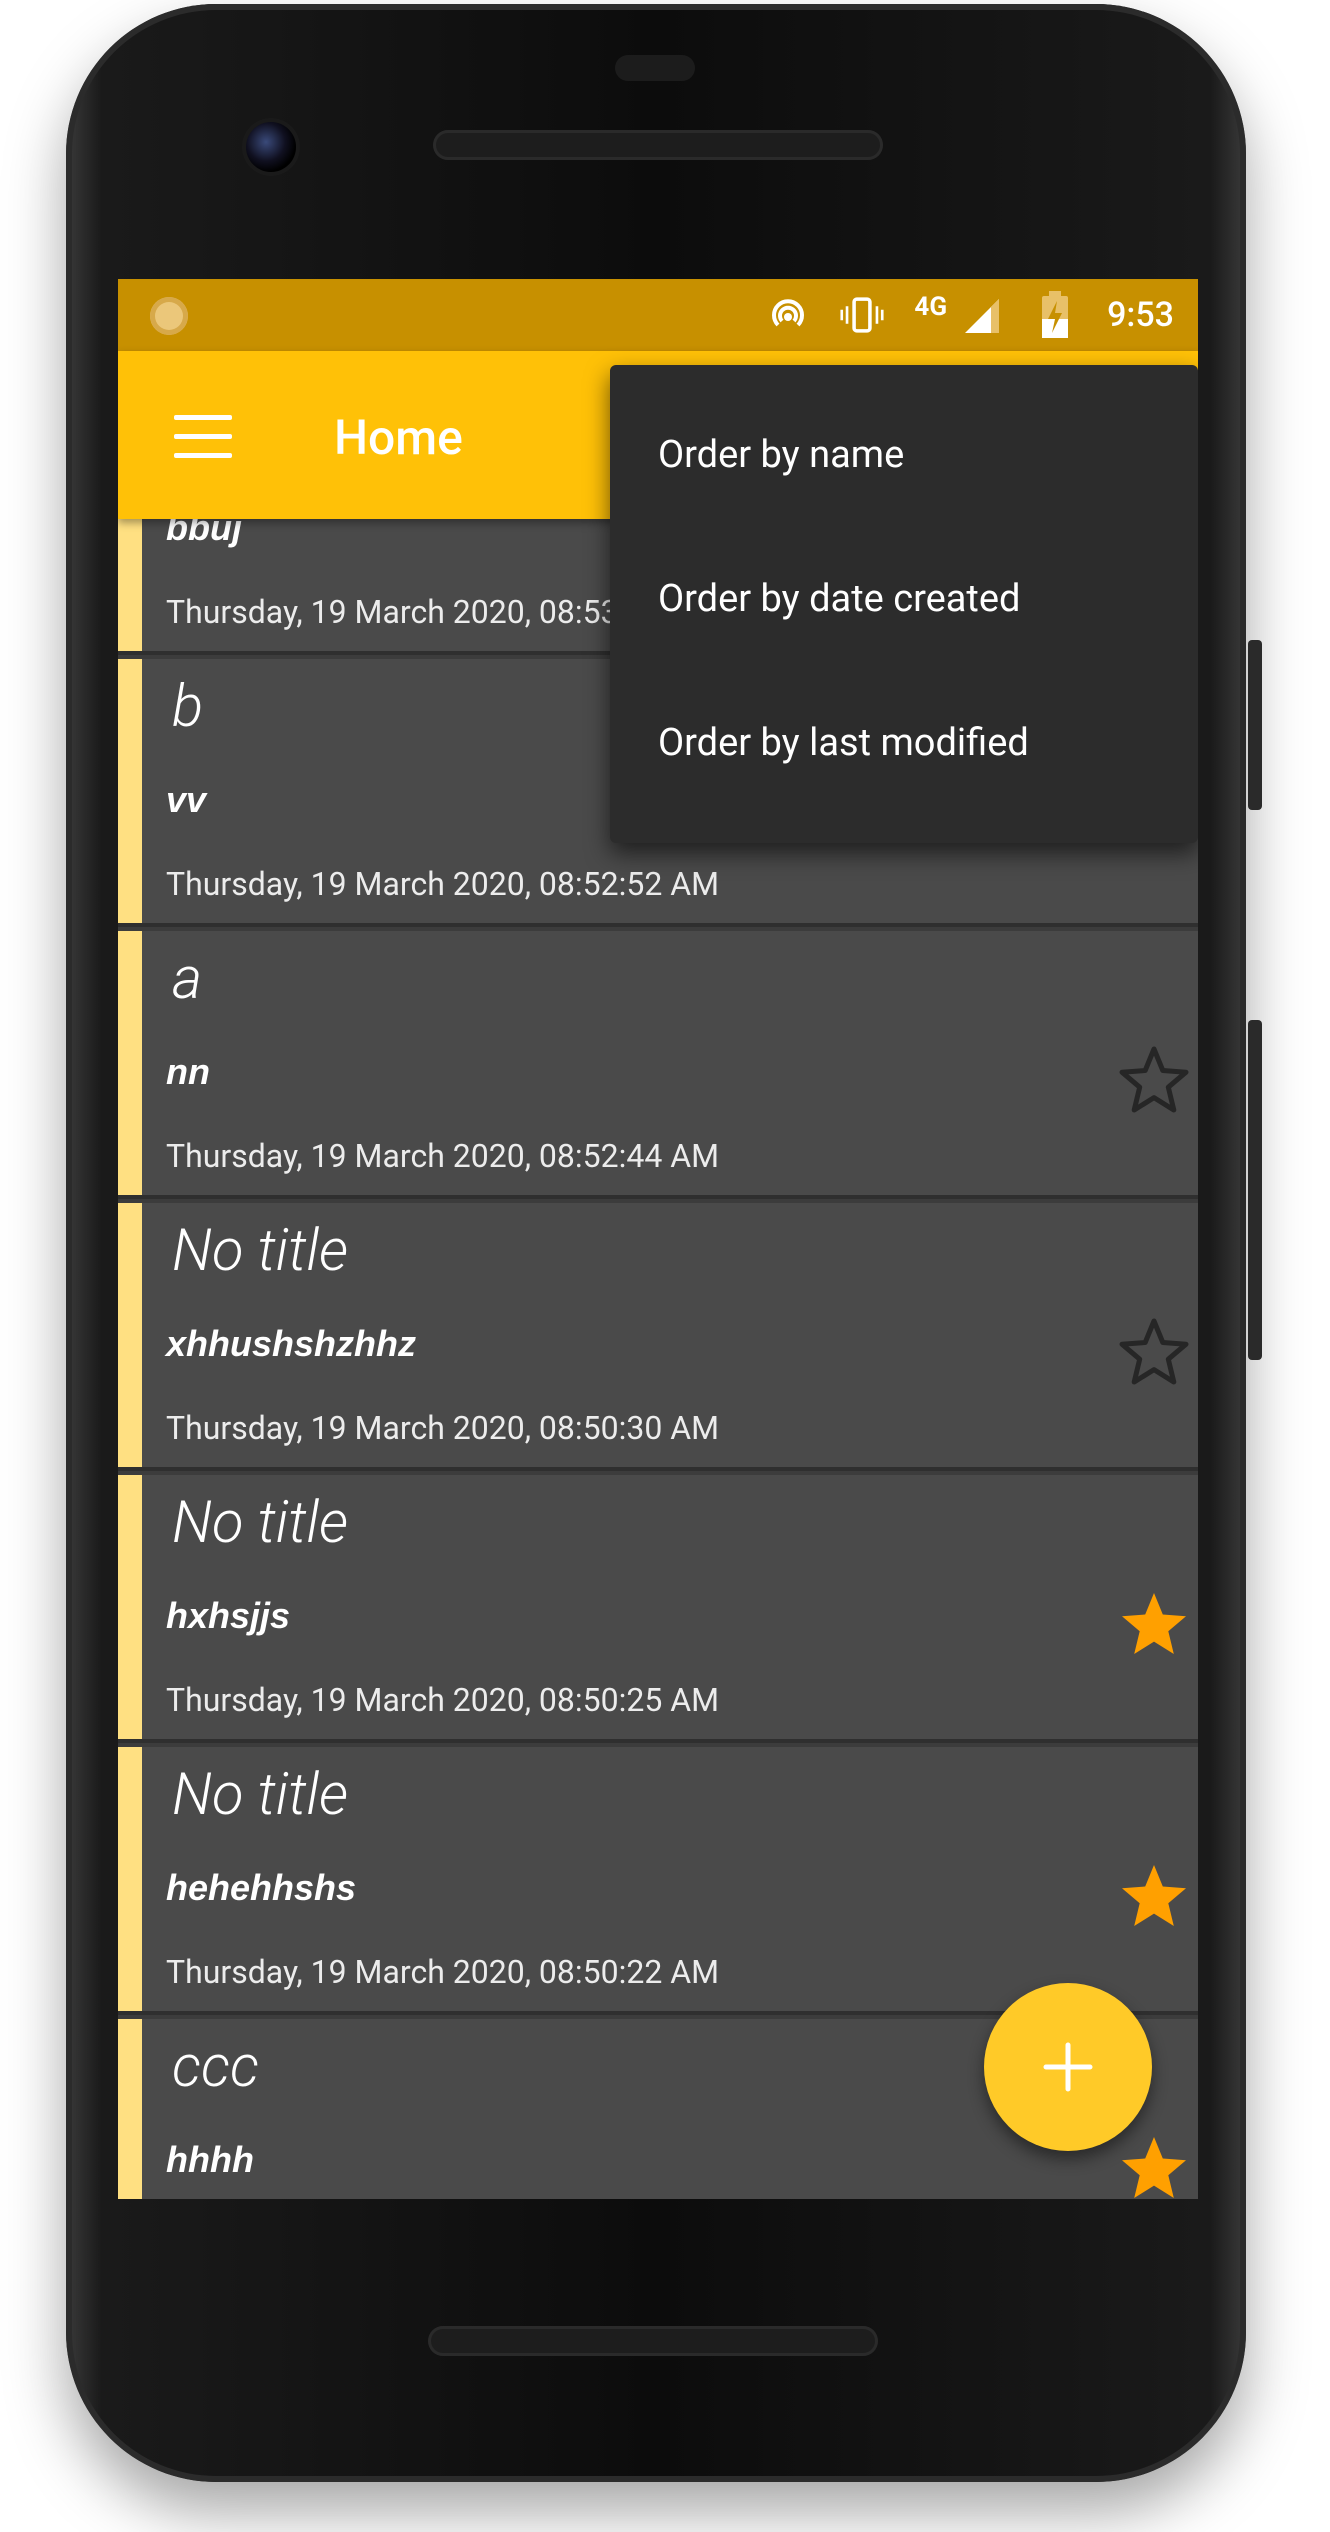 This screenshot has width=1330, height=2532. I want to click on page-title: Home, so click(398, 437).